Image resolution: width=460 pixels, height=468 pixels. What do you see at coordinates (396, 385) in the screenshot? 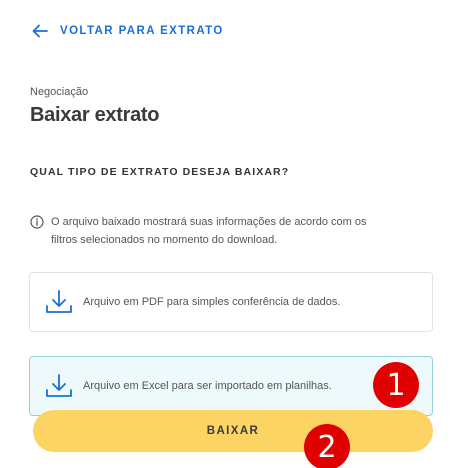
I see `step-badge-1: 1` at bounding box center [396, 385].